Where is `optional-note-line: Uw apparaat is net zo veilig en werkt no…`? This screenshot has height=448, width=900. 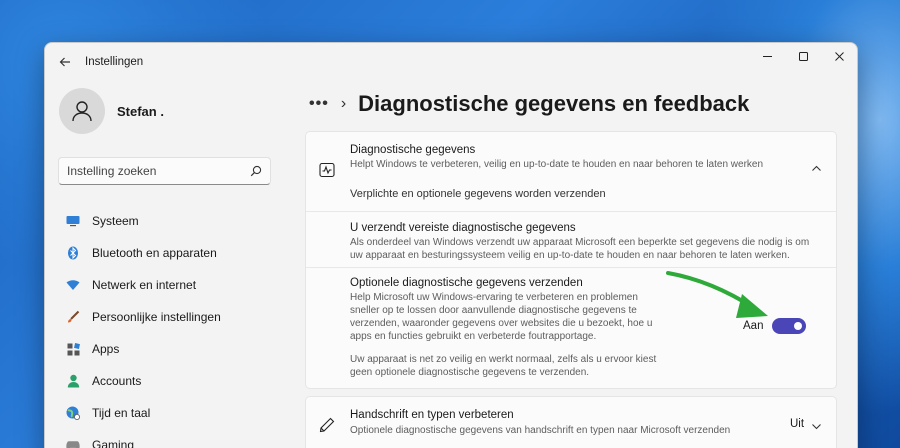 optional-note-line: Uw apparaat is net zo veilig en werkt no… is located at coordinates (503, 359).